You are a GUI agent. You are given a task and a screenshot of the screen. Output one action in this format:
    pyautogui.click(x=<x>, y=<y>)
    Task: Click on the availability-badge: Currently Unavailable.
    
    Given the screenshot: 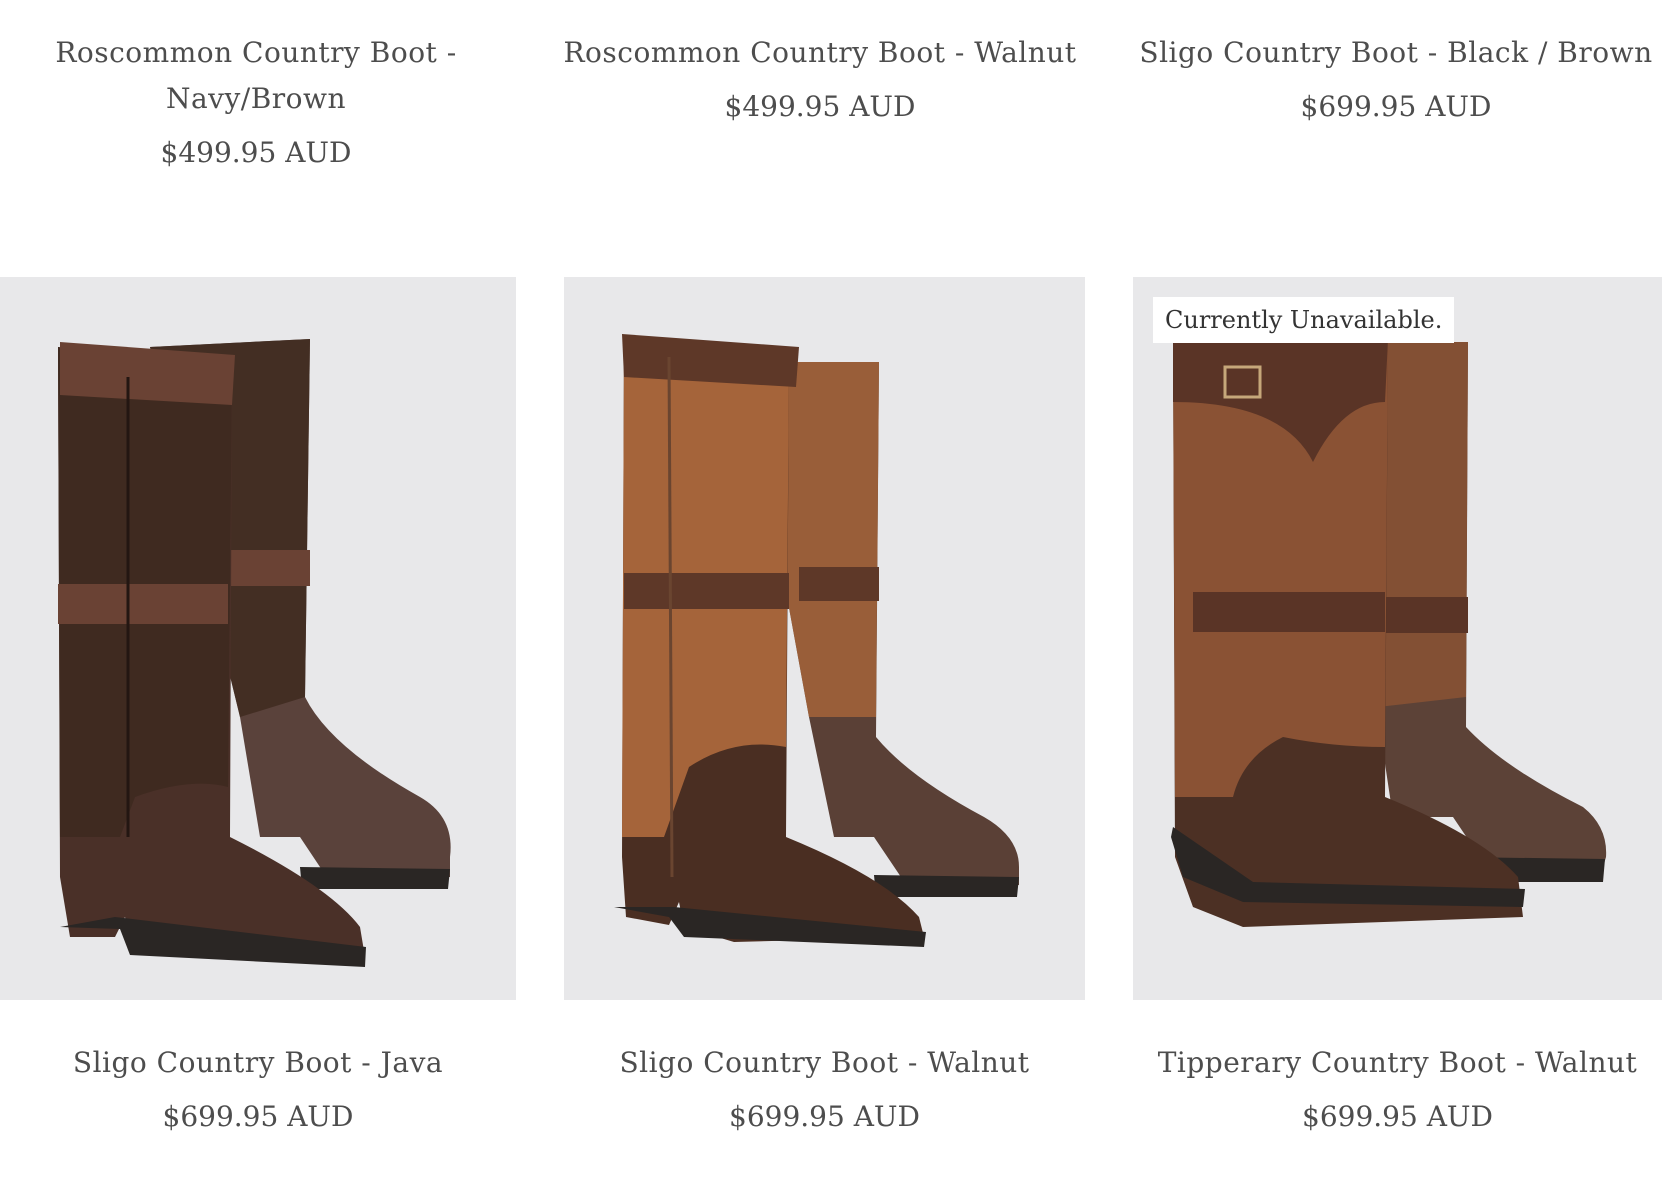 What is the action you would take?
    pyautogui.click(x=1304, y=320)
    